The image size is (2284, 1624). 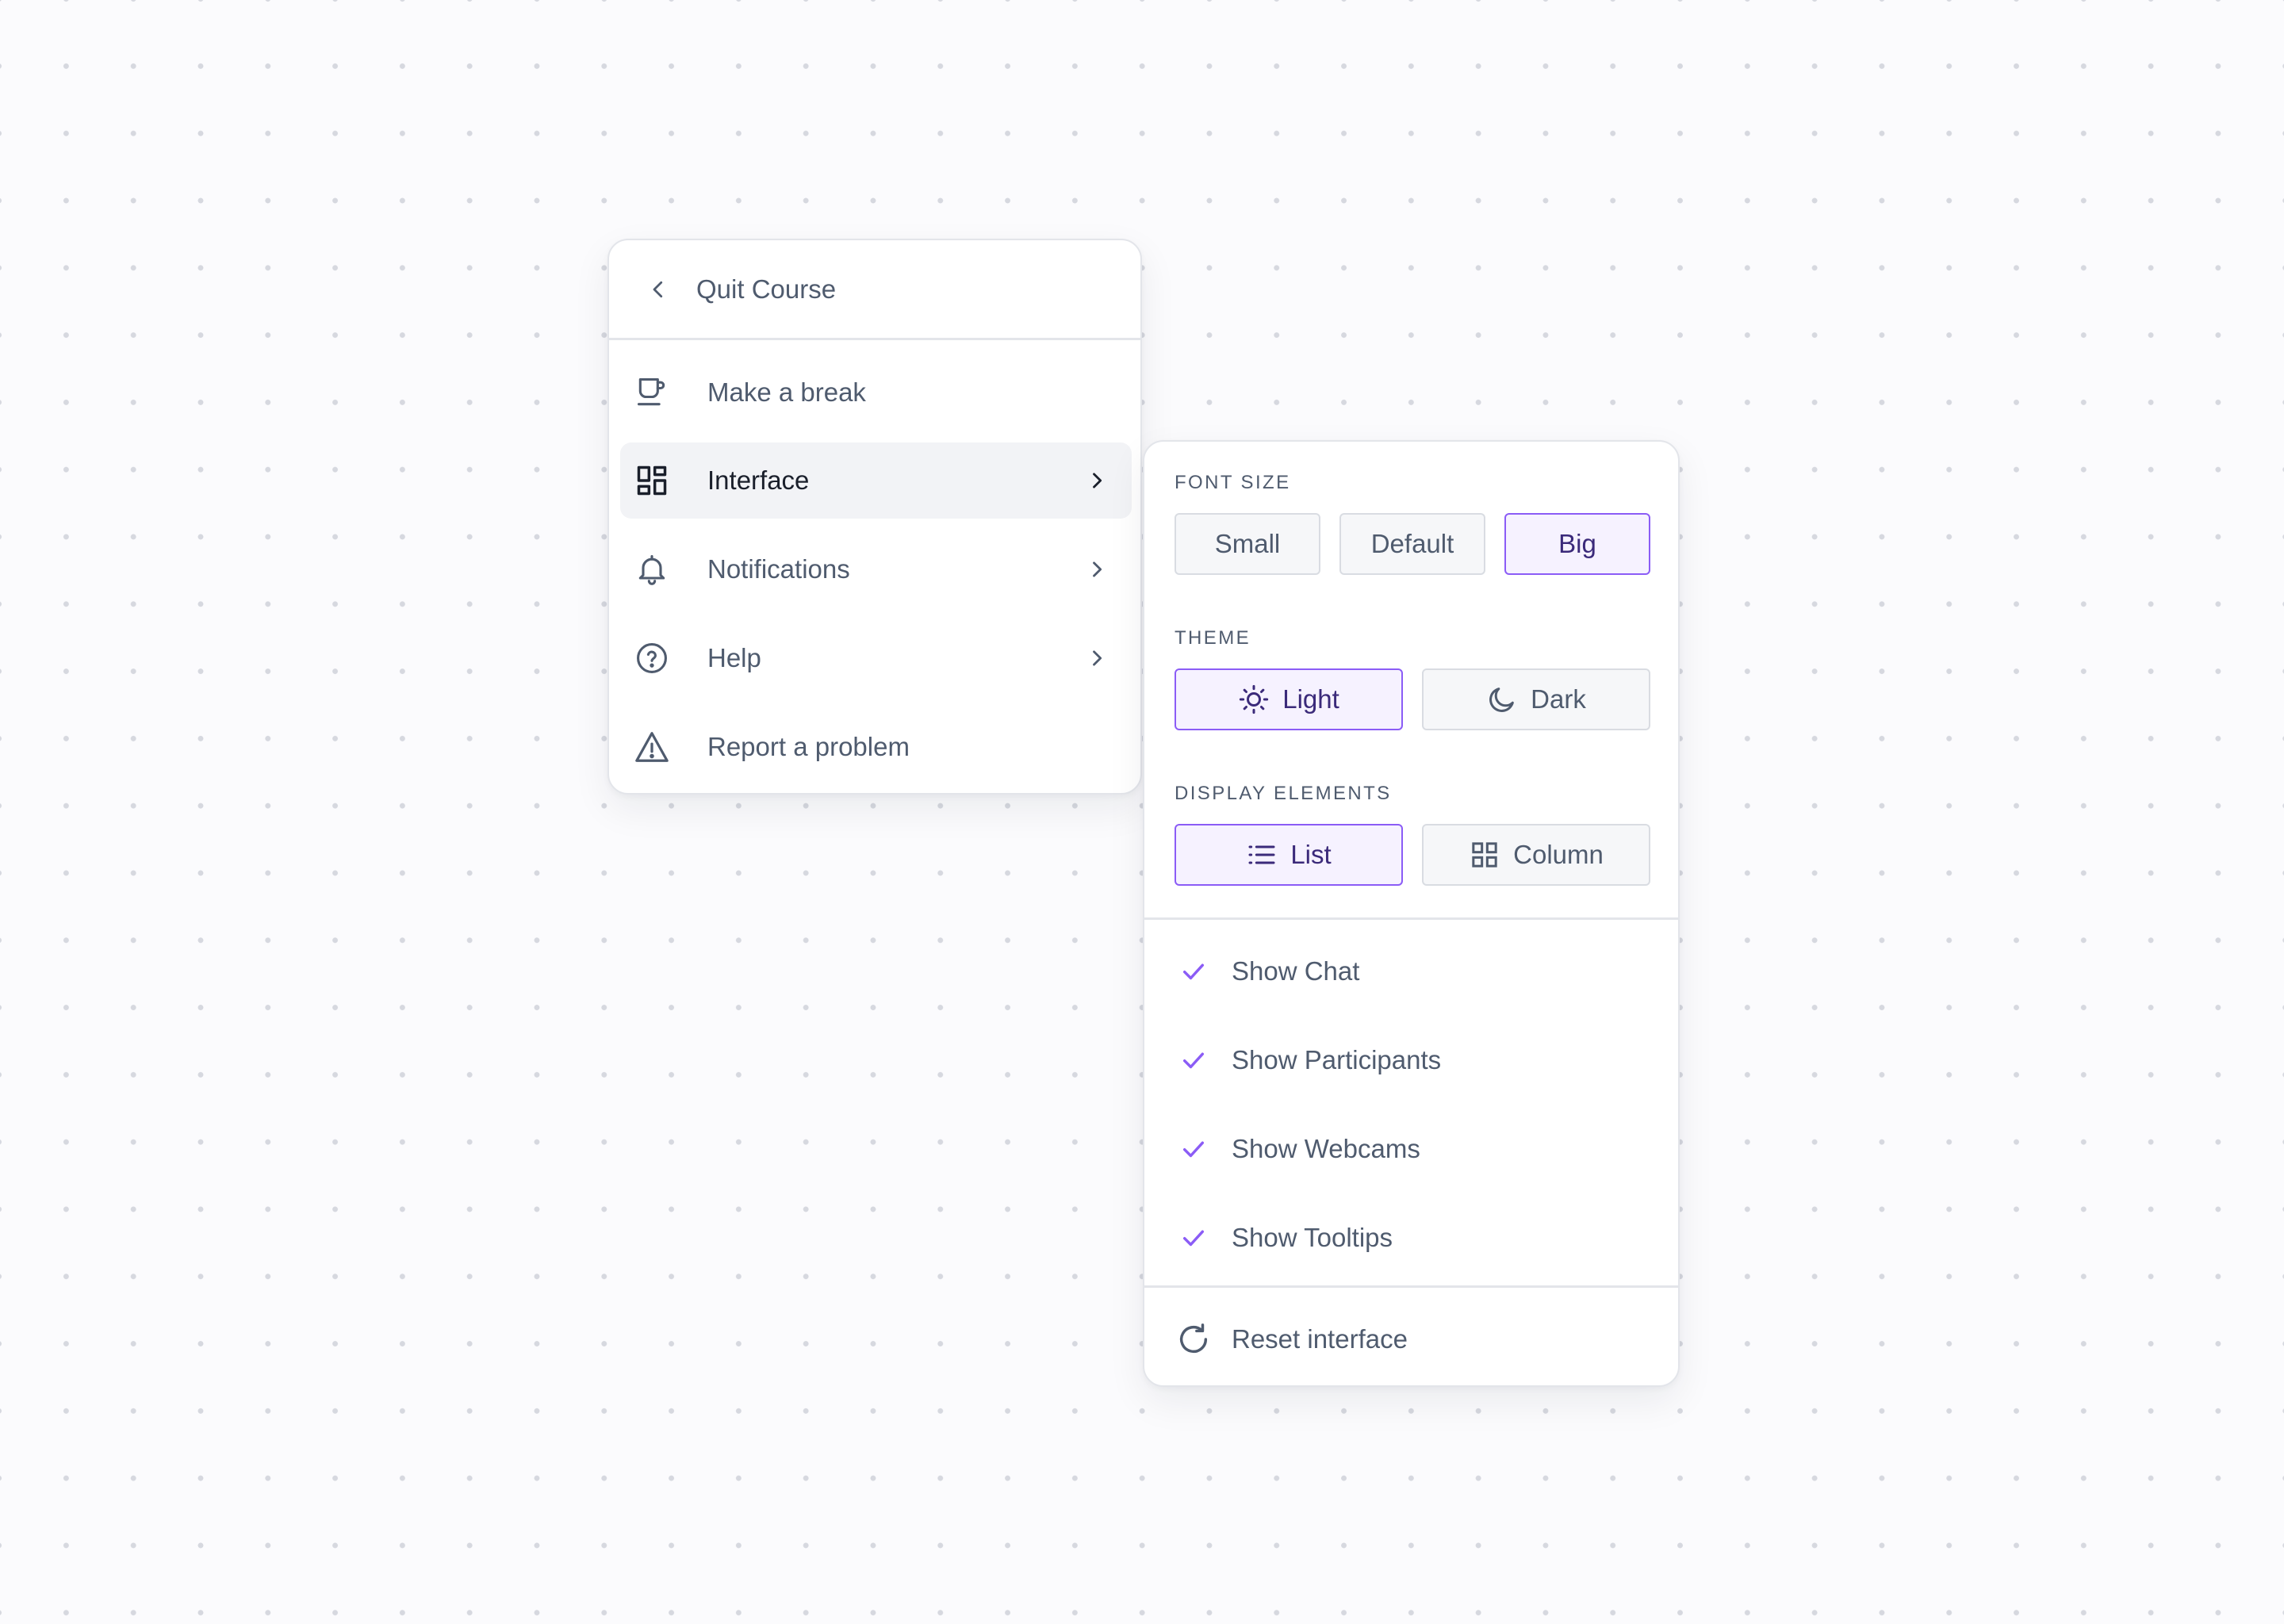 I want to click on display-list-button: List, so click(x=1289, y=855).